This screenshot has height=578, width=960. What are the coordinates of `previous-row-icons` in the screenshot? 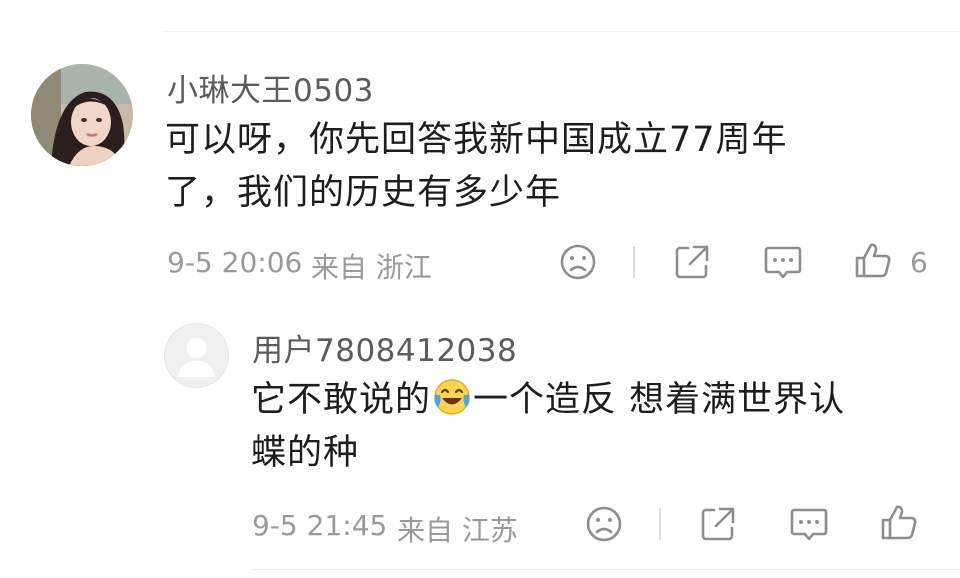 It's located at (480, 2).